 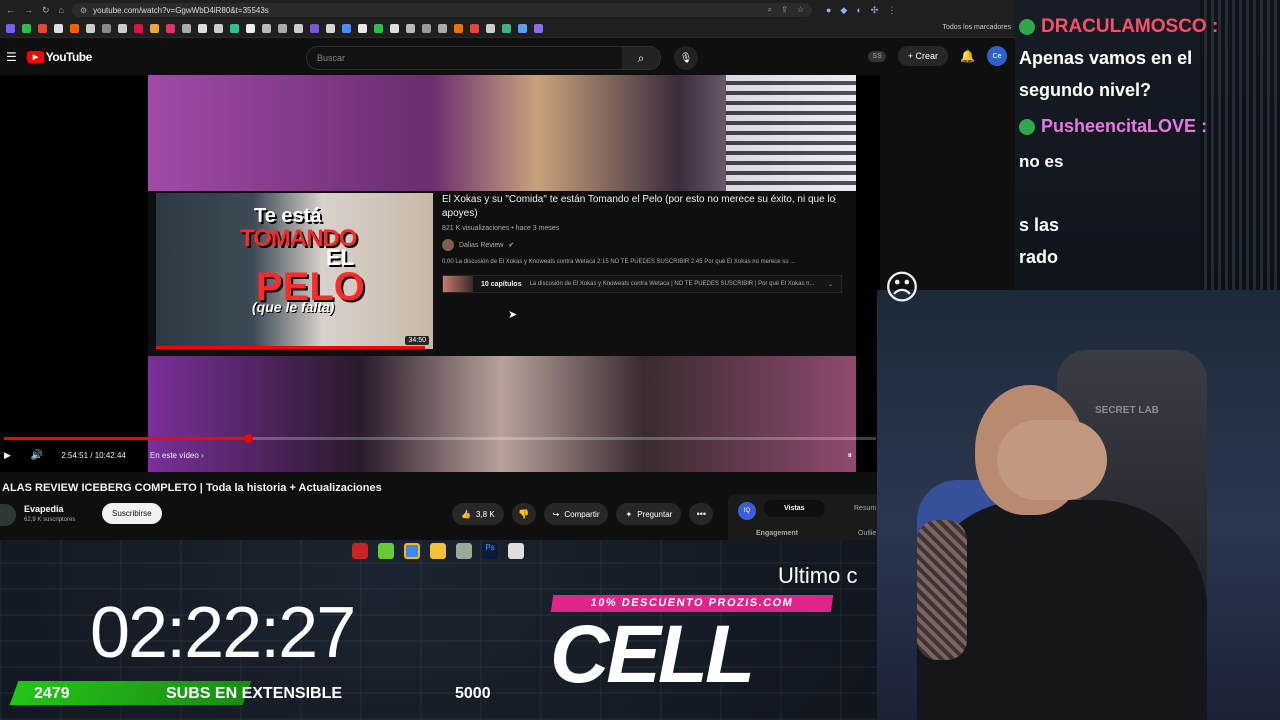 What do you see at coordinates (1027, 26) in the screenshot?
I see `badge-icon` at bounding box center [1027, 26].